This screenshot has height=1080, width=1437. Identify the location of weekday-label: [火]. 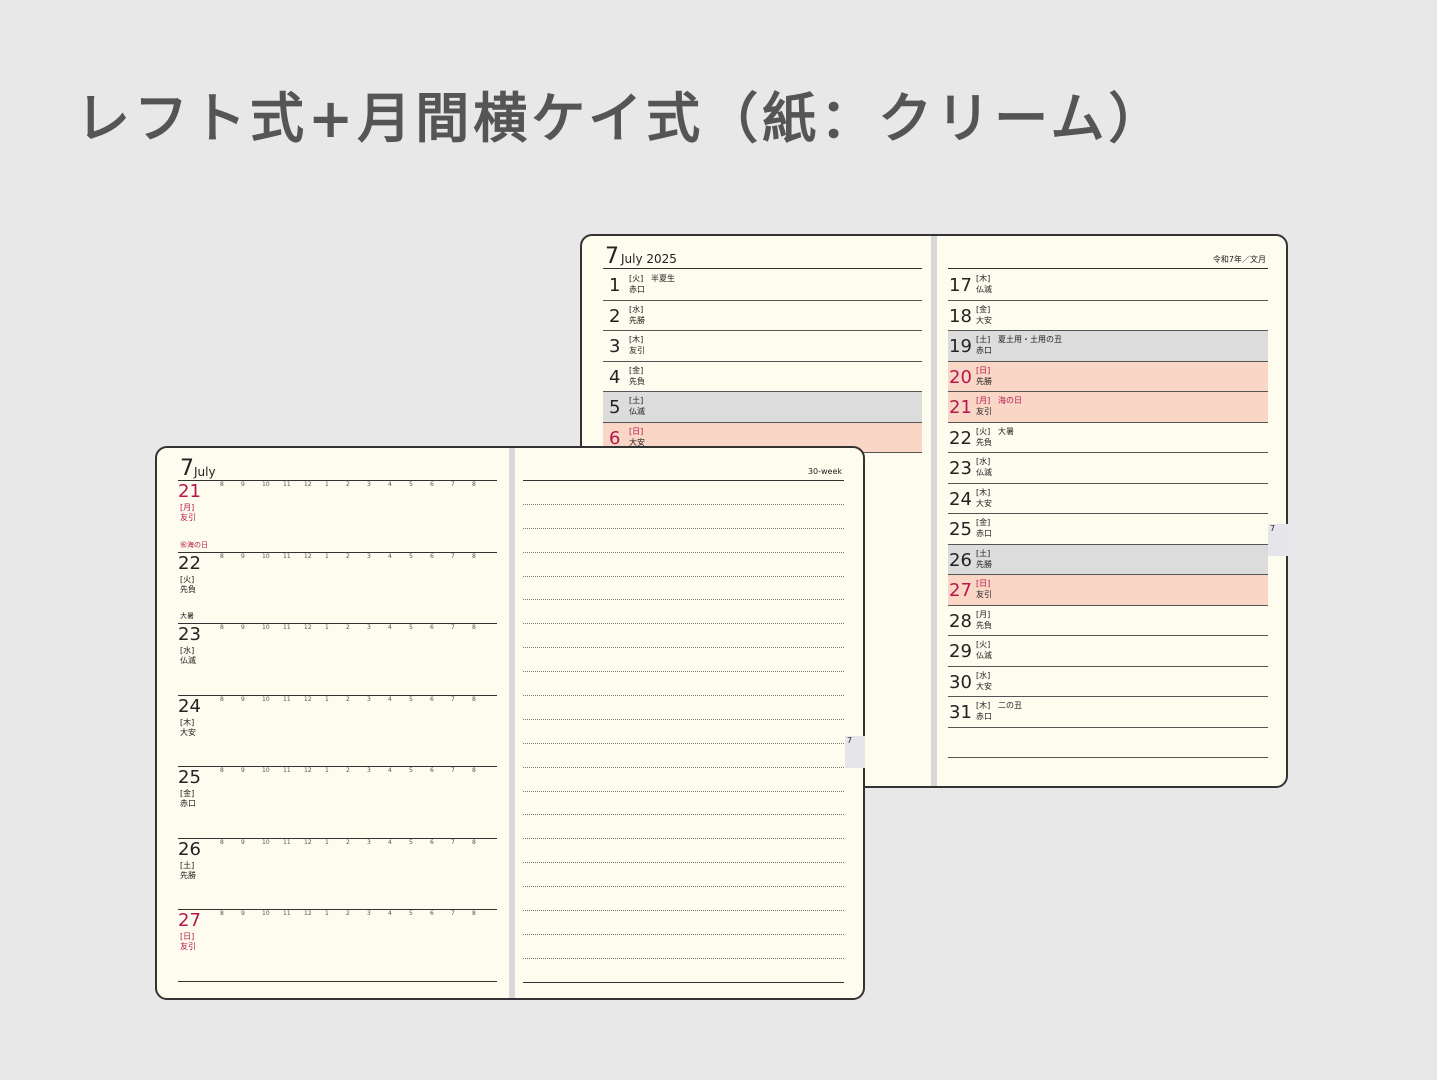
(636, 278).